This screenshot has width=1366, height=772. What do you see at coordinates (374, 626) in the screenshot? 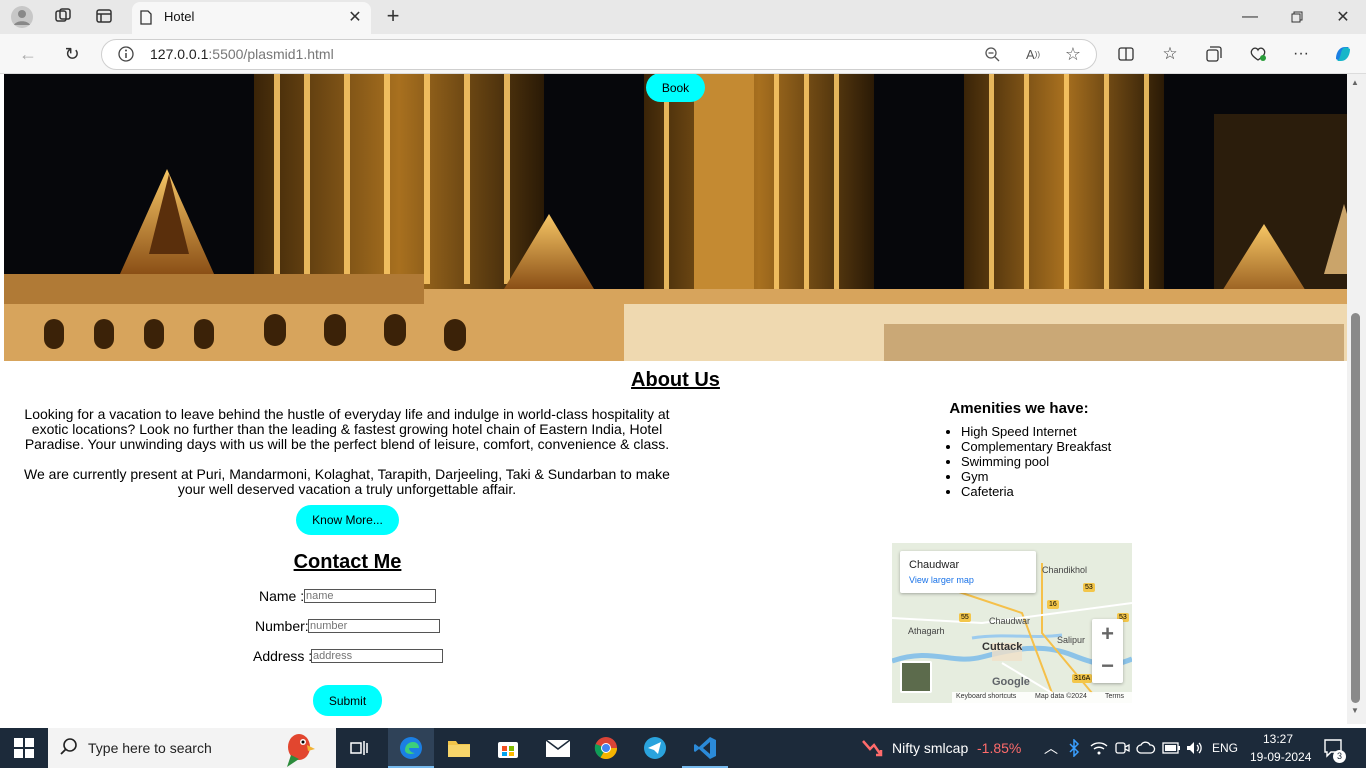
I see `number-field` at bounding box center [374, 626].